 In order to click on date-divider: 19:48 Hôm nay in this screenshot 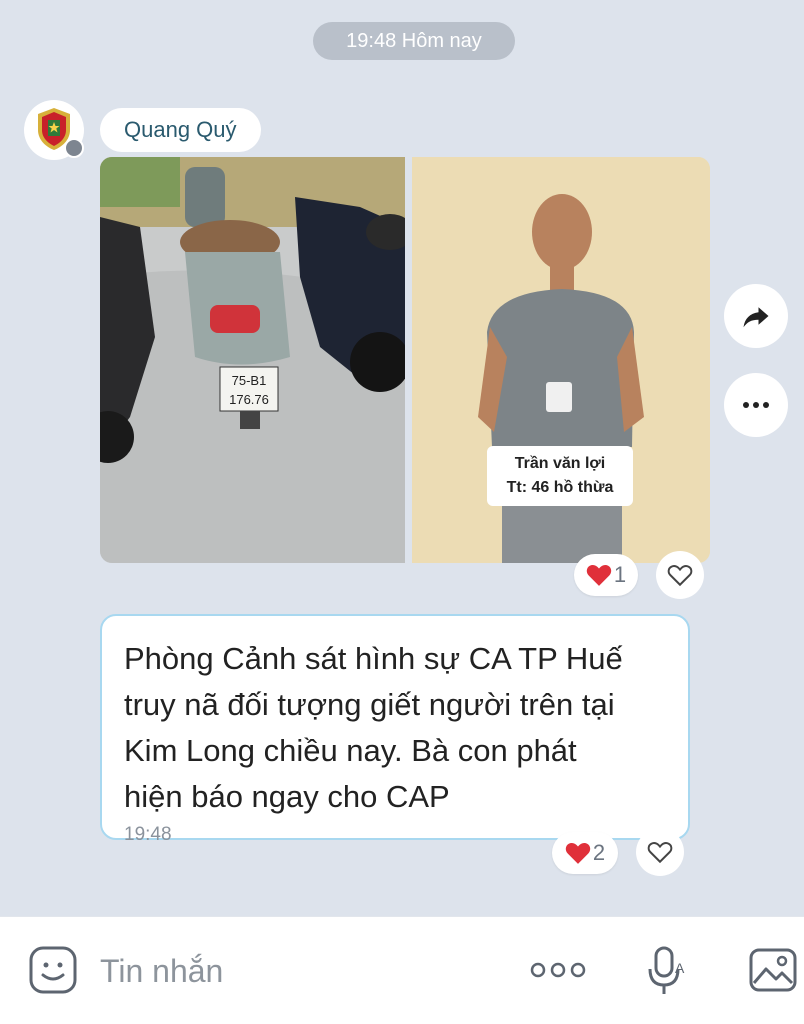, I will do `click(414, 41)`.